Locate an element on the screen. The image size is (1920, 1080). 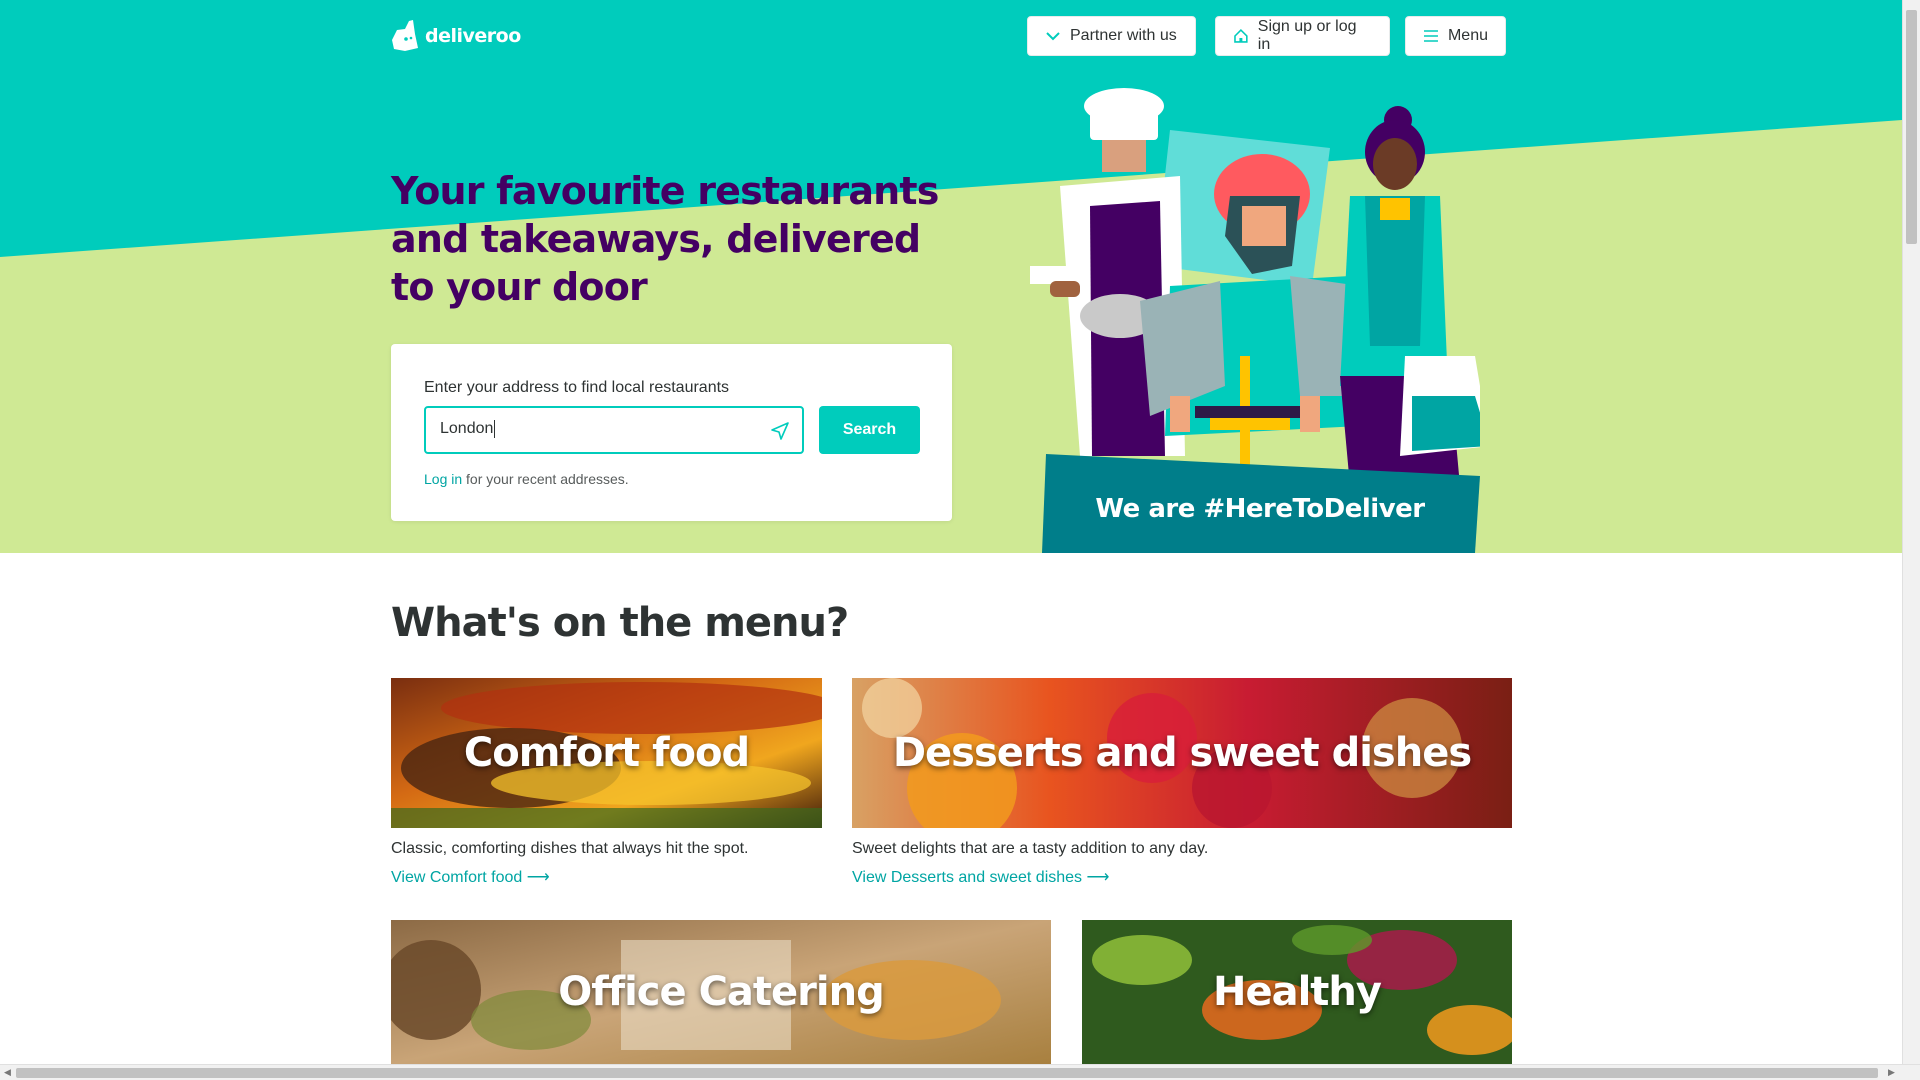
location-arrow-icon is located at coordinates (780, 431).